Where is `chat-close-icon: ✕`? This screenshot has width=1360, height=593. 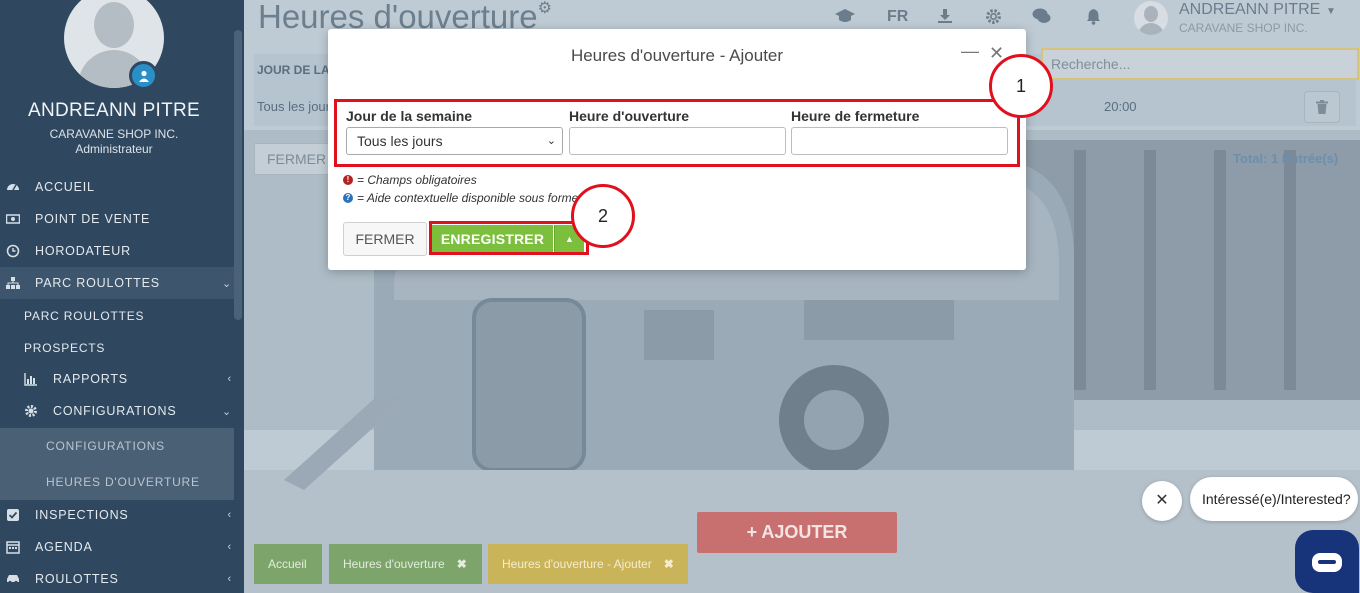 chat-close-icon: ✕ is located at coordinates (1162, 501).